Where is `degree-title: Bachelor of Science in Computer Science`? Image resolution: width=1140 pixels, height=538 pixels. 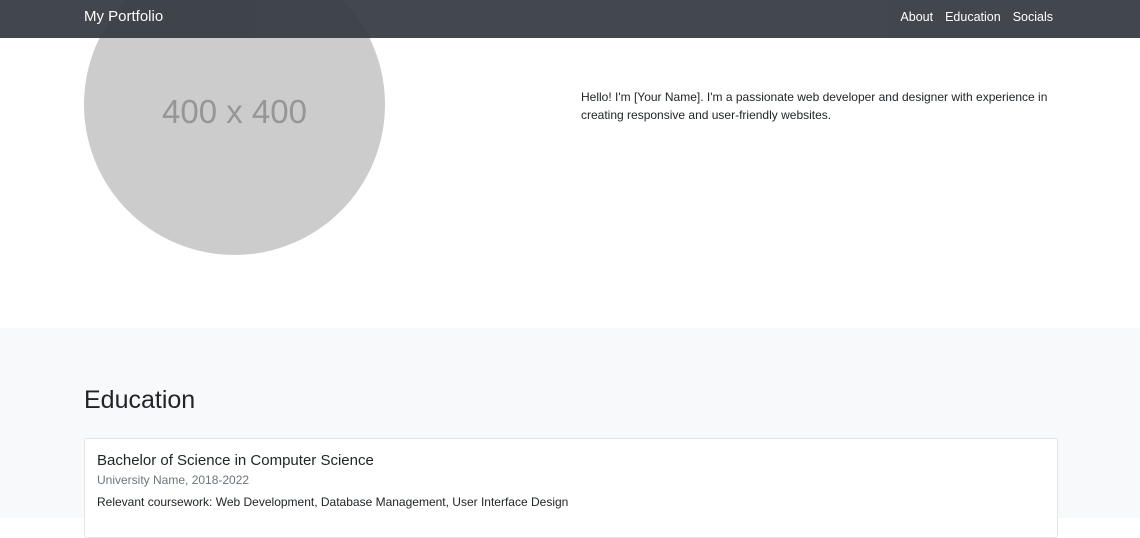 degree-title: Bachelor of Science in Computer Science is located at coordinates (235, 460).